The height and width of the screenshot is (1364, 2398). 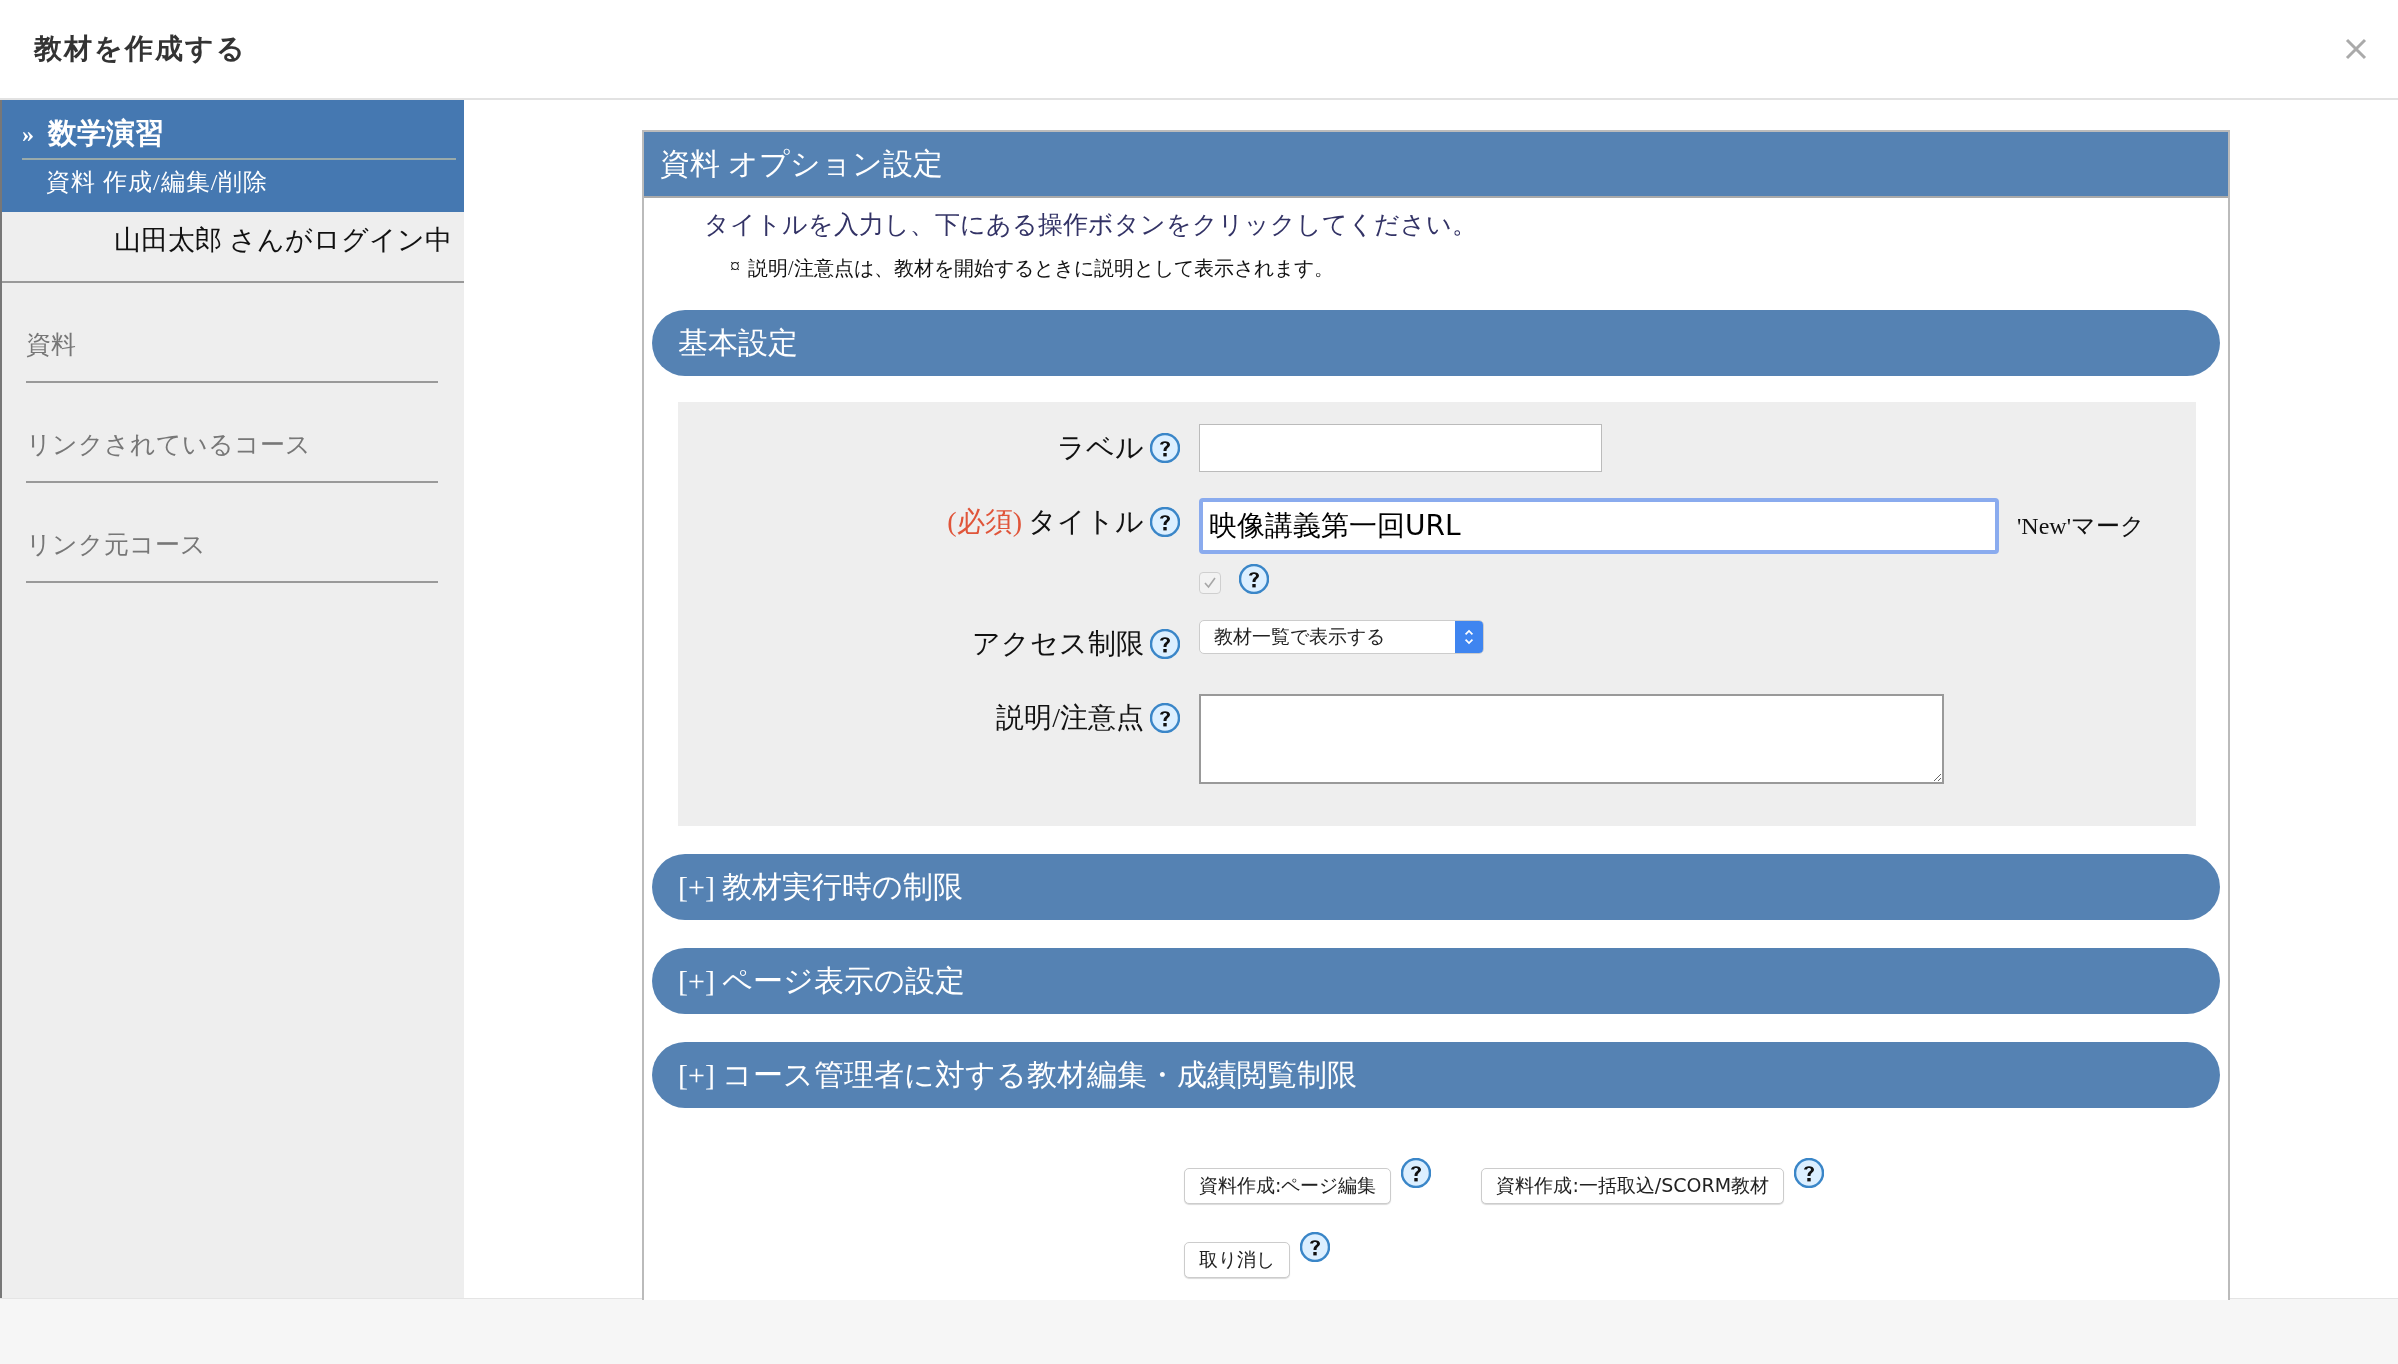 I want to click on text-area, so click(x=1571, y=739).